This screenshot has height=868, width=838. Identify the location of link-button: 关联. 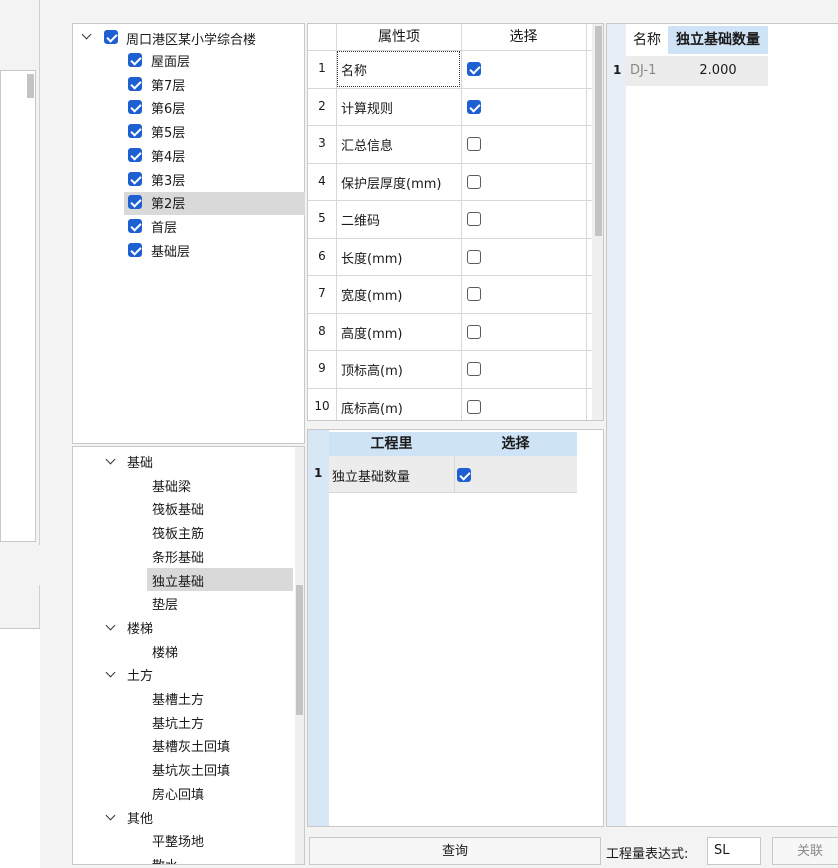
(805, 851).